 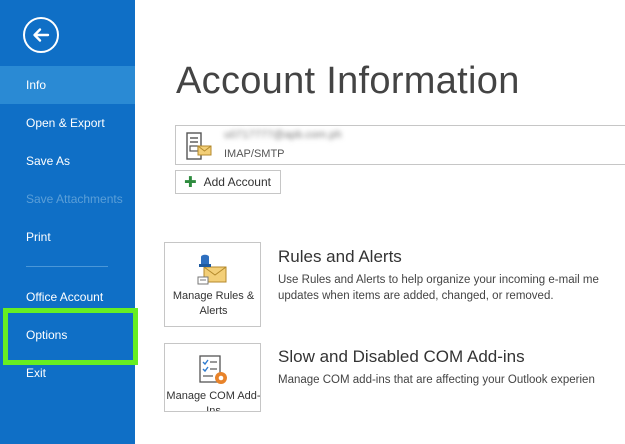 I want to click on rules-alerts-icon, so click(x=212, y=269).